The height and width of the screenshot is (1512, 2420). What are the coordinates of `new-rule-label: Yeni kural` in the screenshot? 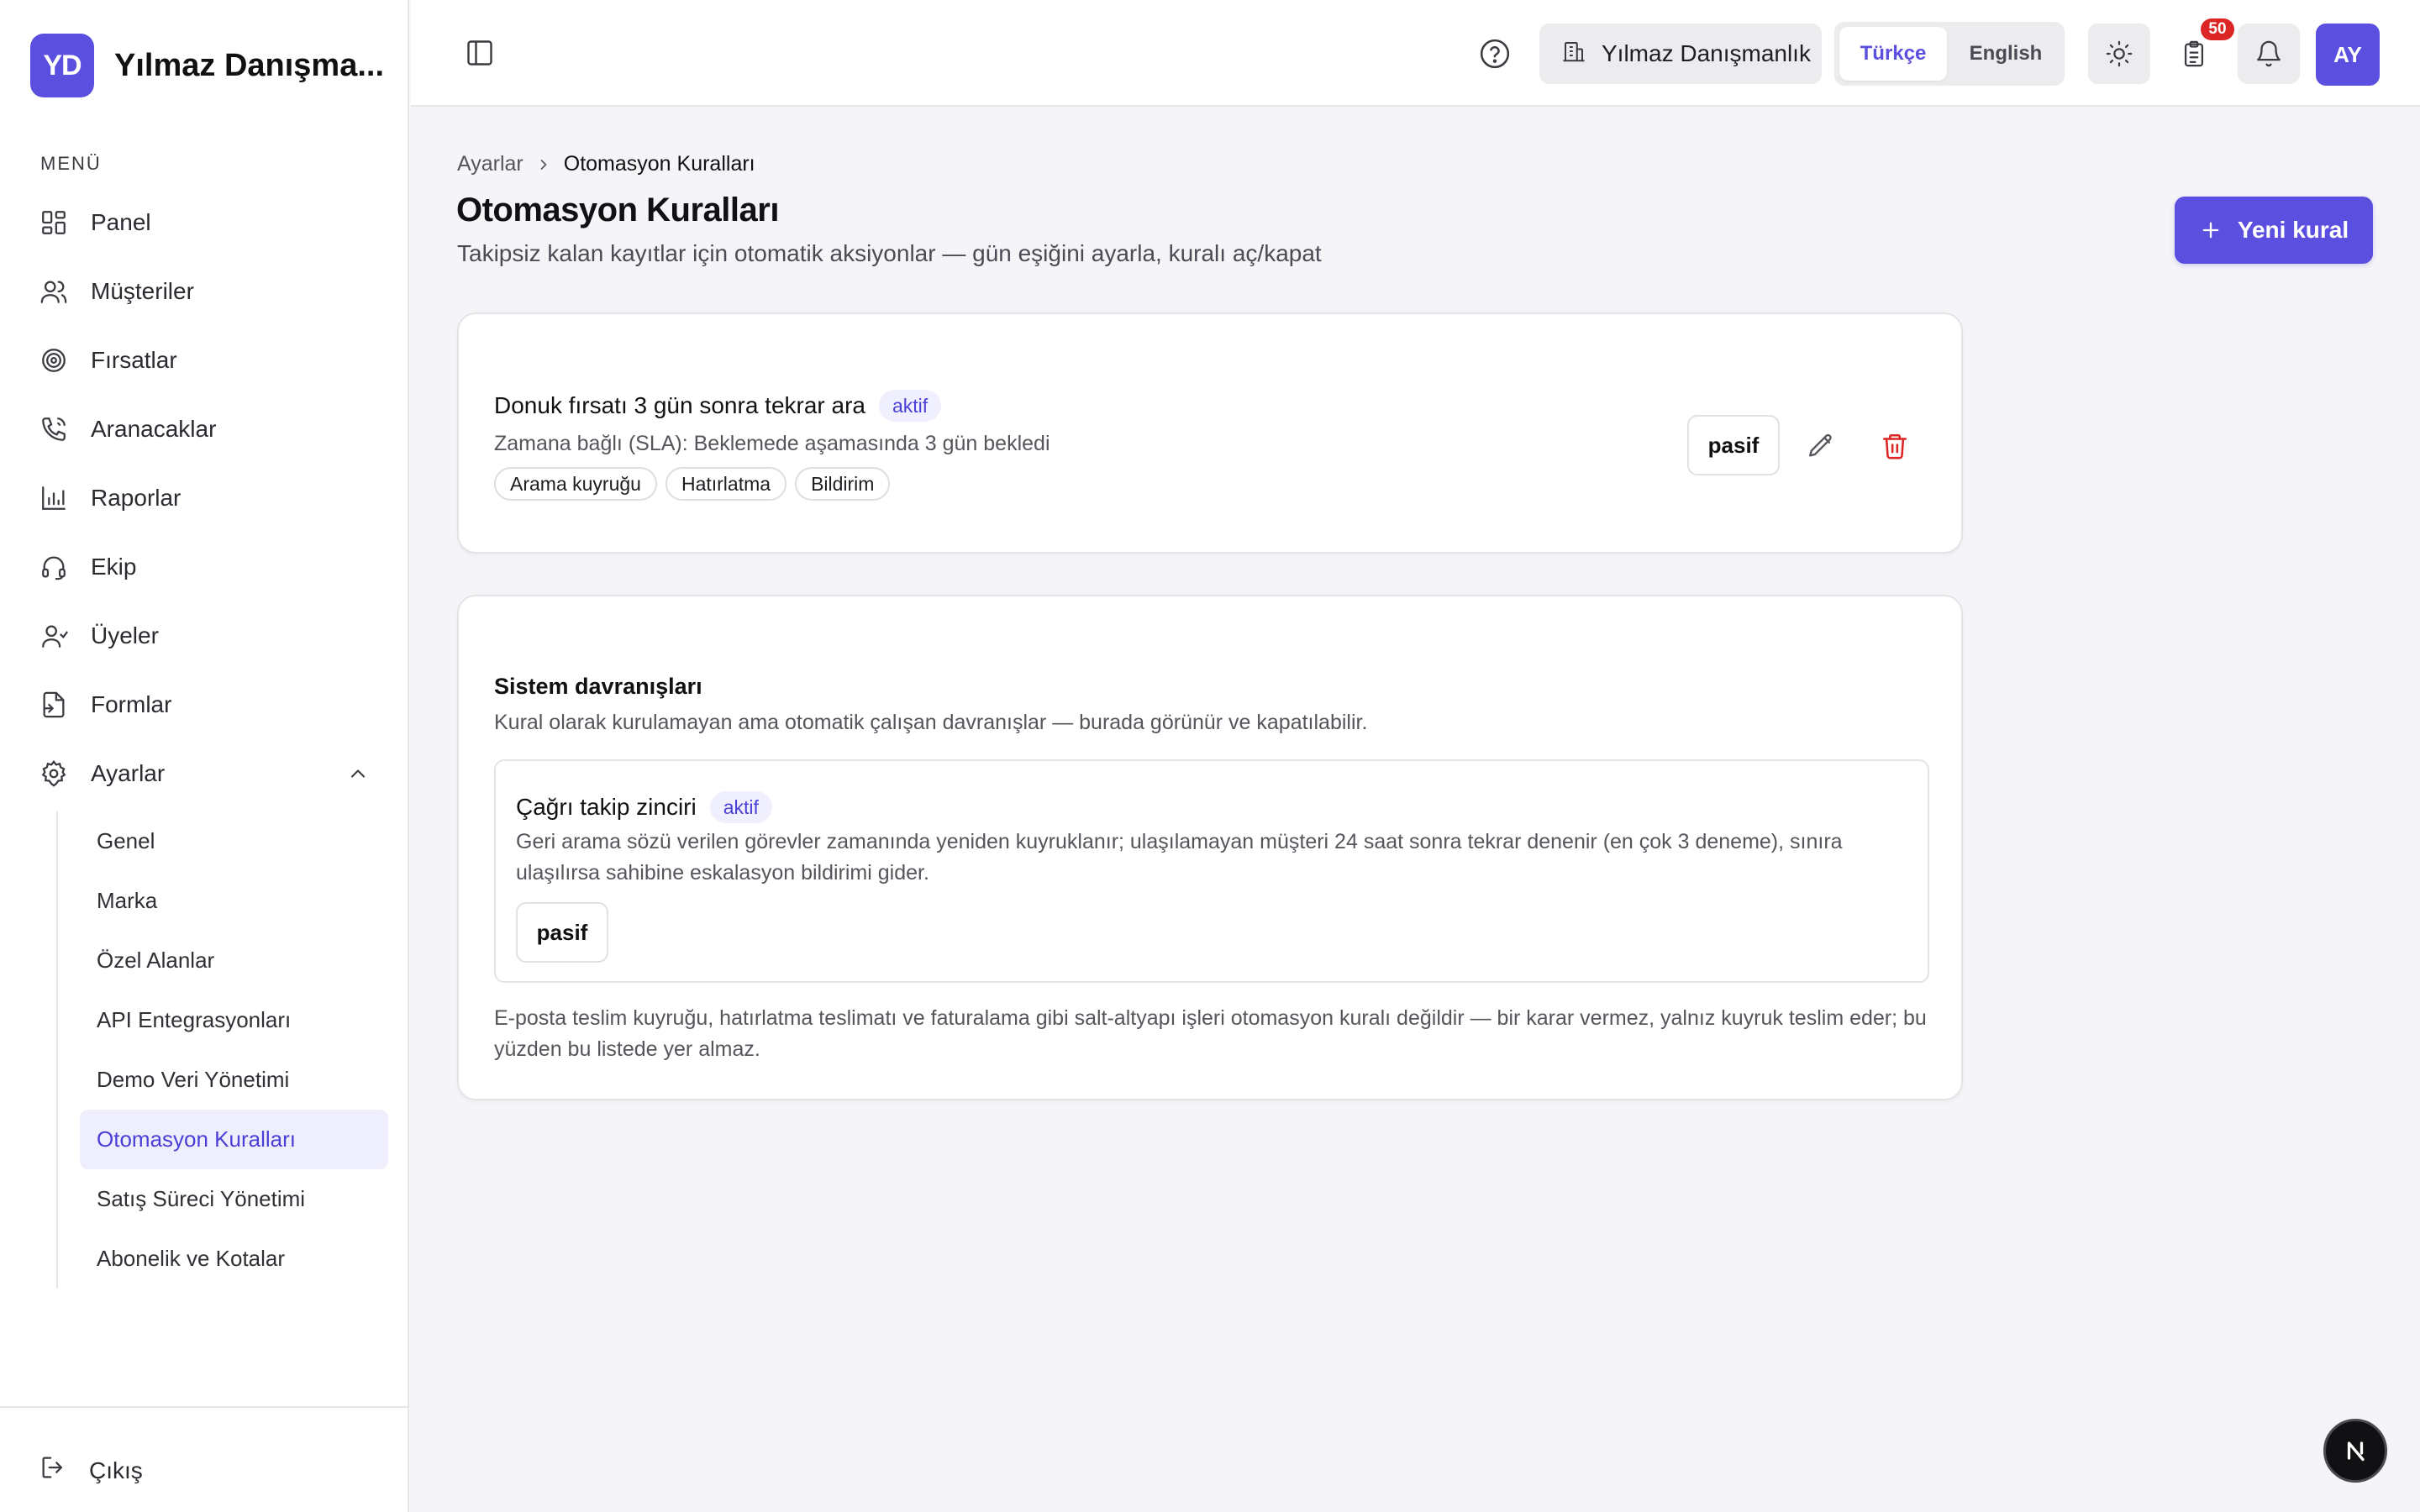 It's located at (2293, 230).